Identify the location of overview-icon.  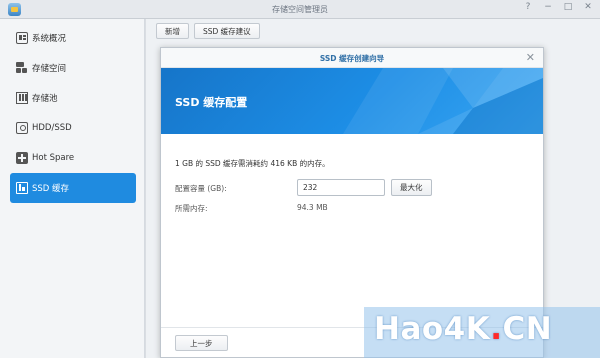
(22, 38).